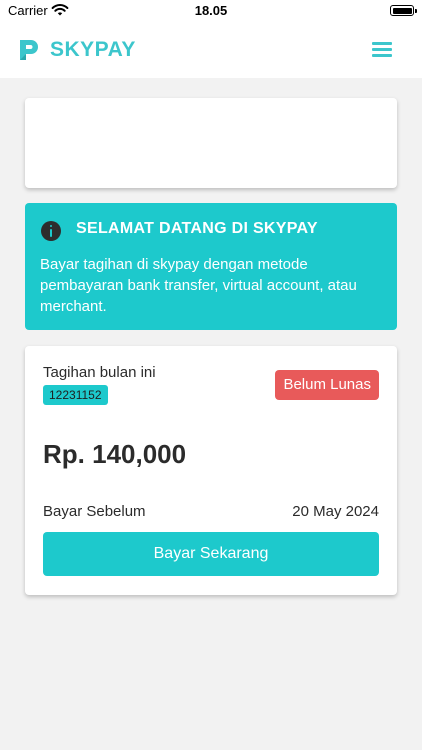 The image size is (422, 750). Describe the element at coordinates (29, 50) in the screenshot. I see `skypay-logo-icon` at that location.